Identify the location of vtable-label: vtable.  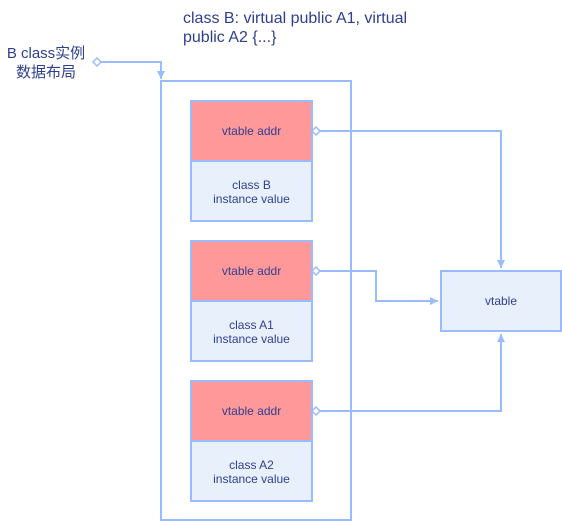
(501, 301).